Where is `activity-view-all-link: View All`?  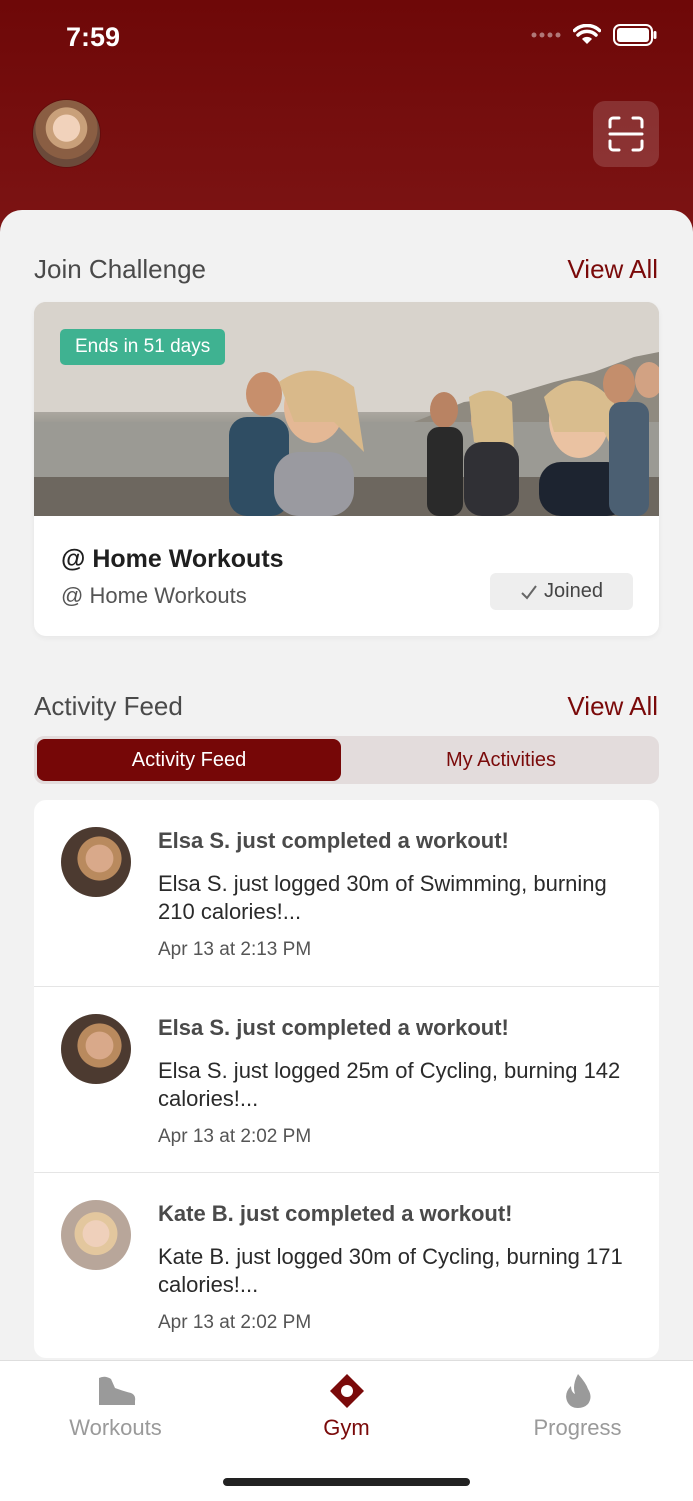
activity-view-all-link: View All is located at coordinates (612, 706).